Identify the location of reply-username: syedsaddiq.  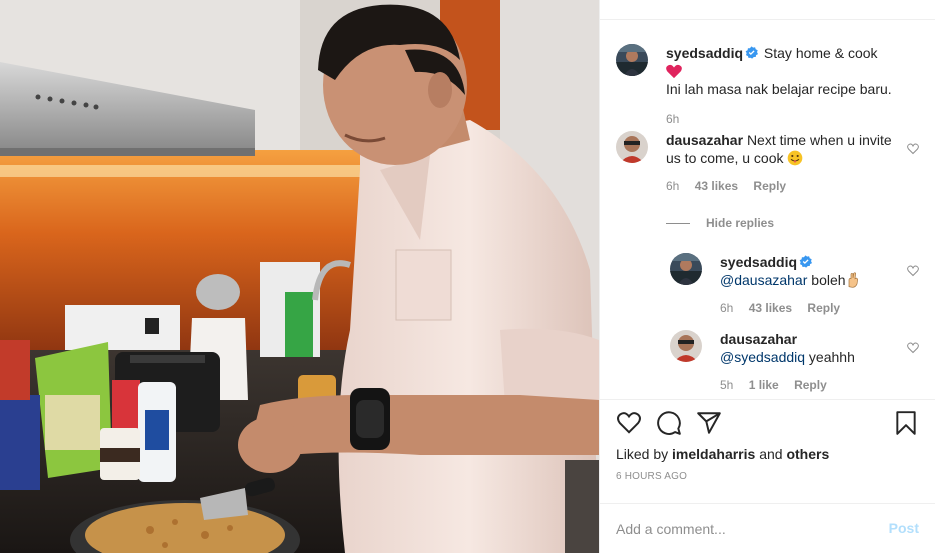
(758, 262).